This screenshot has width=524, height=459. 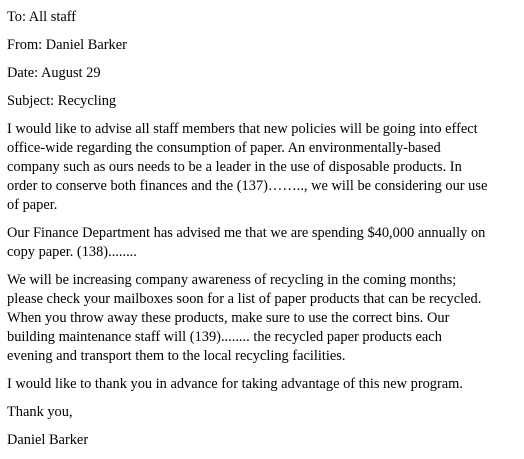 I want to click on paragraph-line: of paper., so click(x=32, y=205).